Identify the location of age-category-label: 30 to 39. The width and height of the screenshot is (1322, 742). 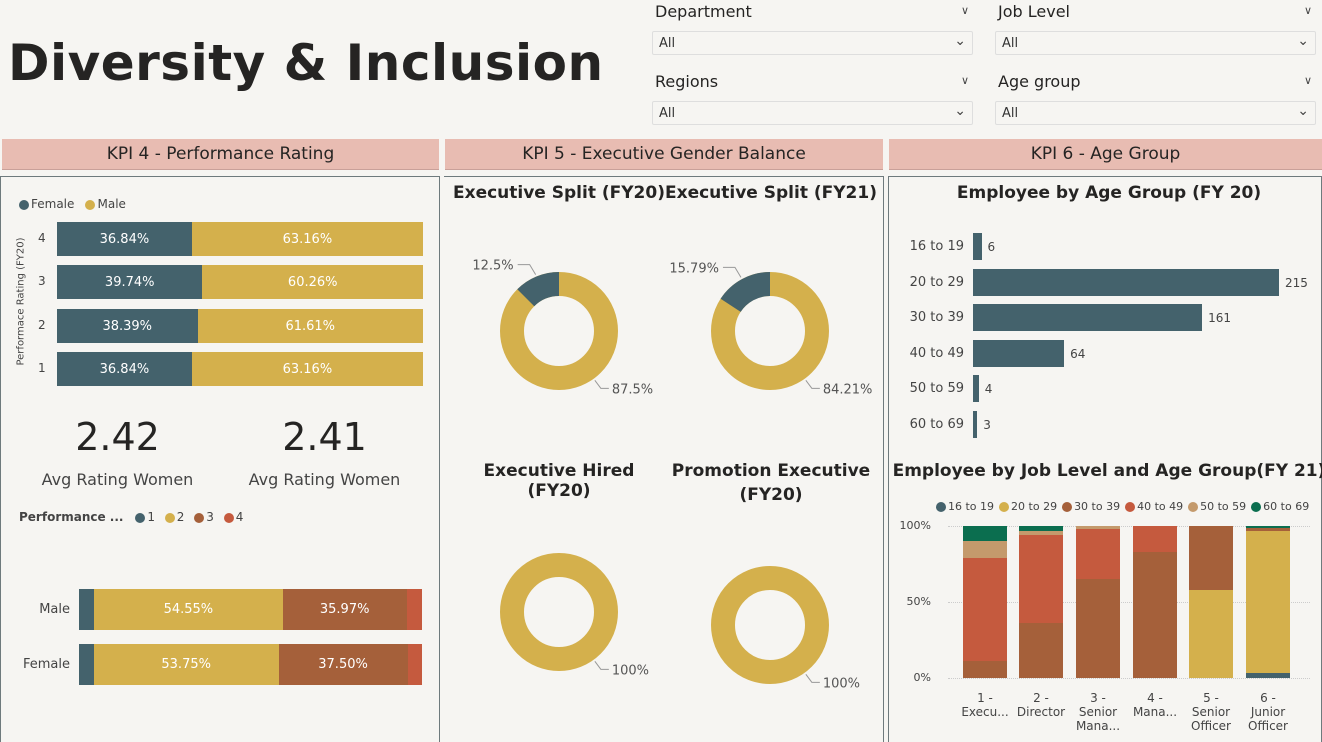
(936, 317).